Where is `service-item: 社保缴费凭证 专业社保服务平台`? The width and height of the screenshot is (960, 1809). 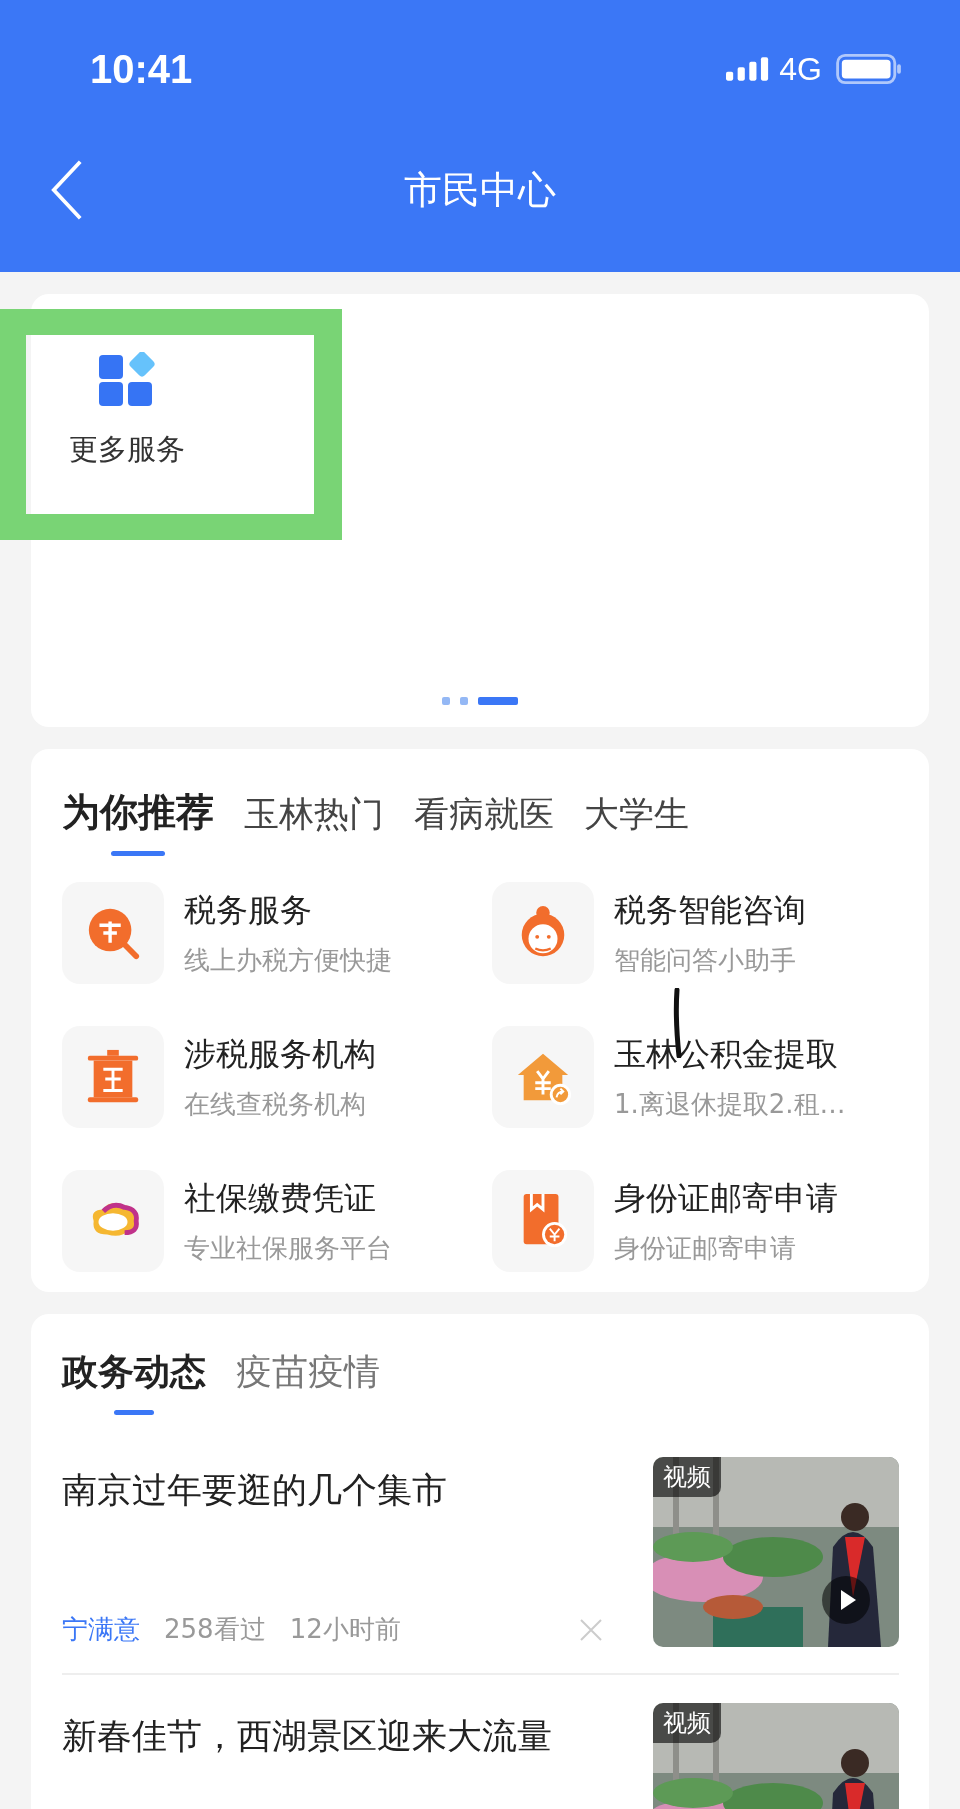
service-item: 社保缴费凭证 专业社保服务平台 is located at coordinates (277, 1221).